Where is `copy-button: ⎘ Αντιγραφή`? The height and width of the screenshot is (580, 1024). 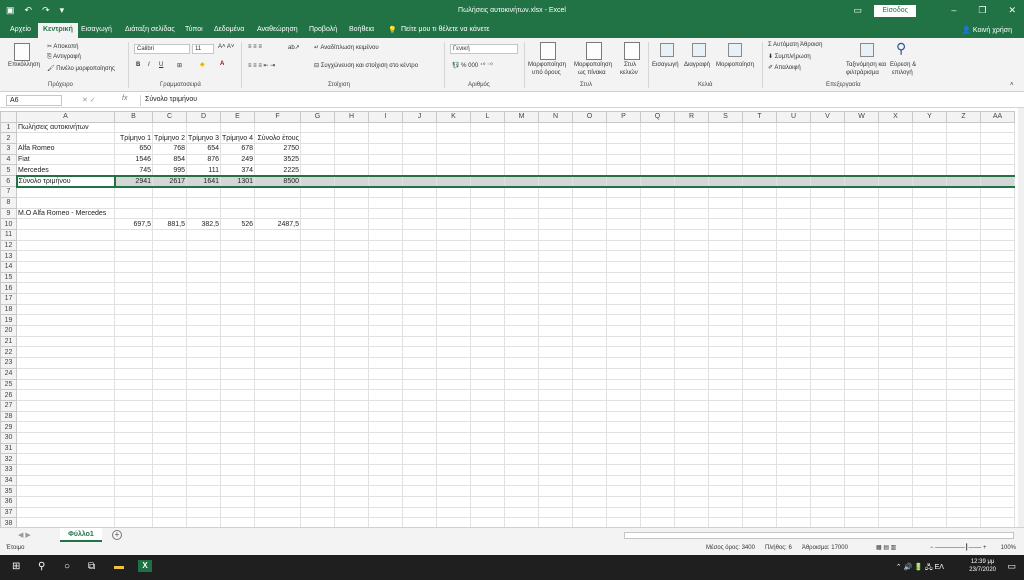
copy-button: ⎘ Αντιγραφή is located at coordinates (64, 57).